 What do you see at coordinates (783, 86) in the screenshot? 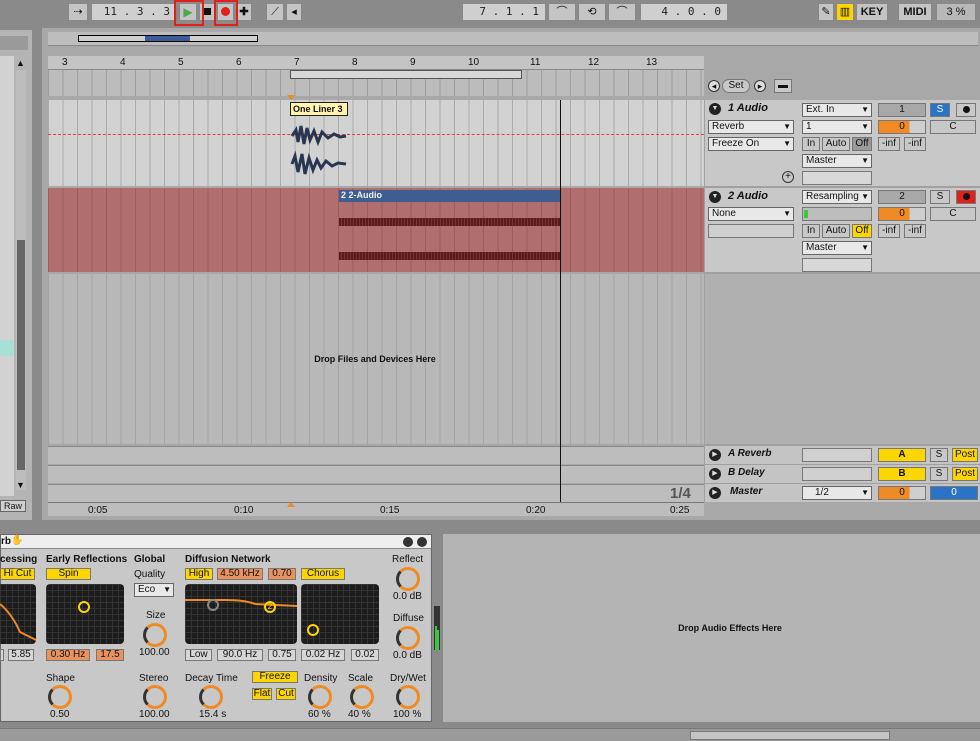
I see `overdub-toggle-icon: ▬` at bounding box center [783, 86].